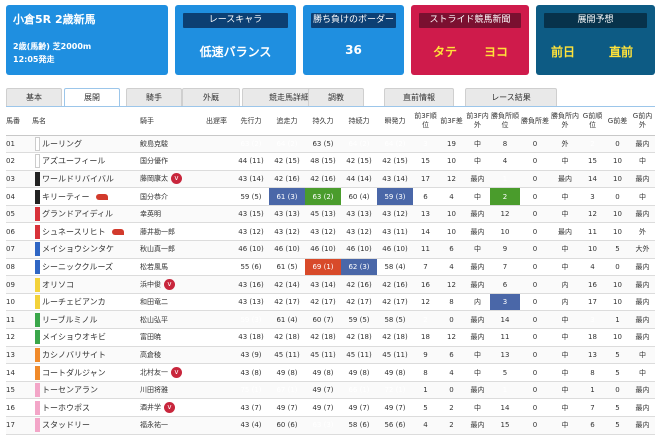 The image size is (660, 447). I want to click on col-f3-rank: 前3F順位, so click(425, 122).